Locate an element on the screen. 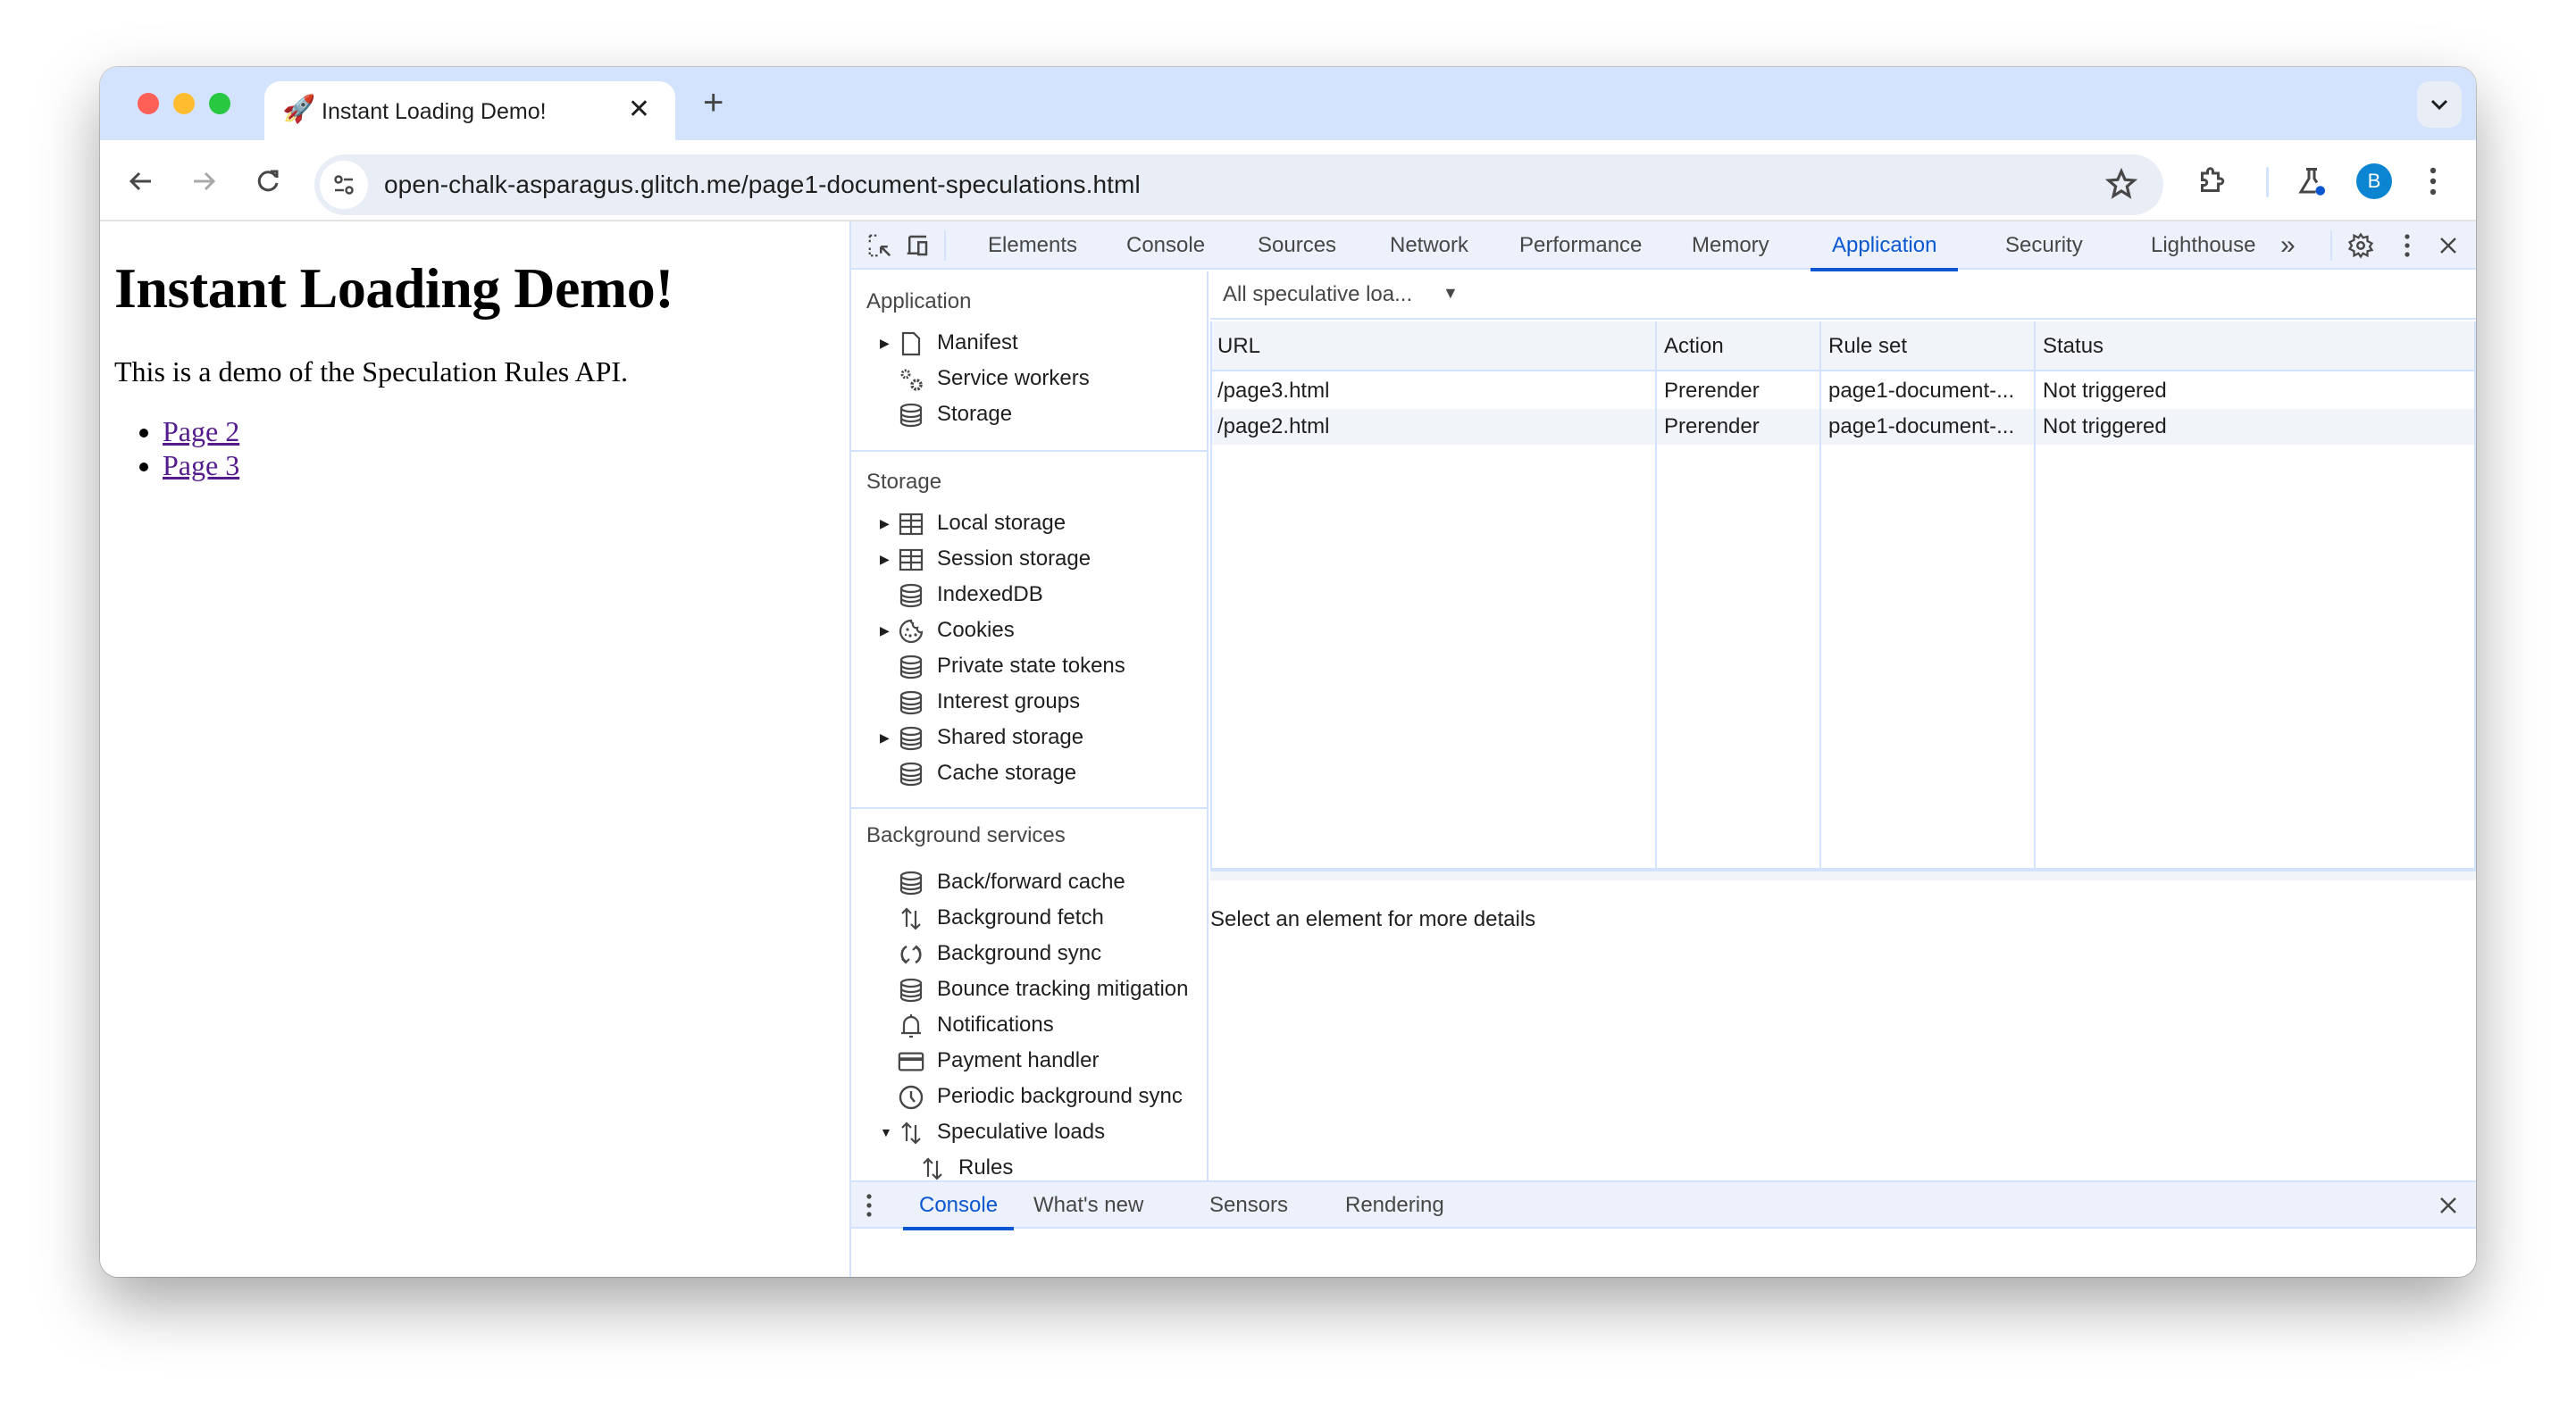 Image resolution: width=2576 pixels, height=1409 pixels. extensions-button is located at coordinates (2212, 181).